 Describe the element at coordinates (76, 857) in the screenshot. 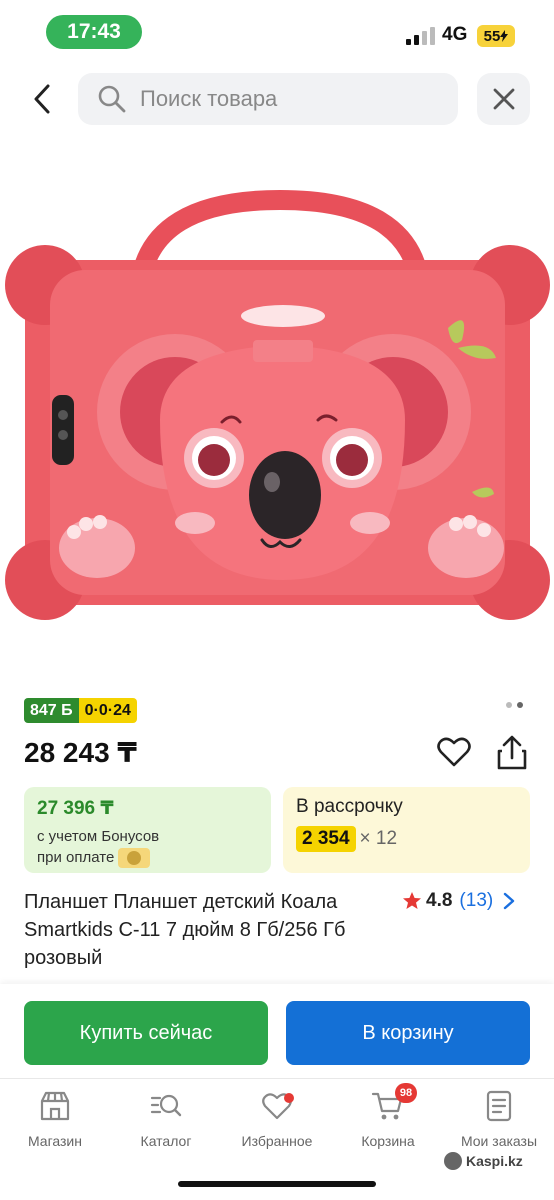

I see `bonus-note-line2: при оплате` at that location.